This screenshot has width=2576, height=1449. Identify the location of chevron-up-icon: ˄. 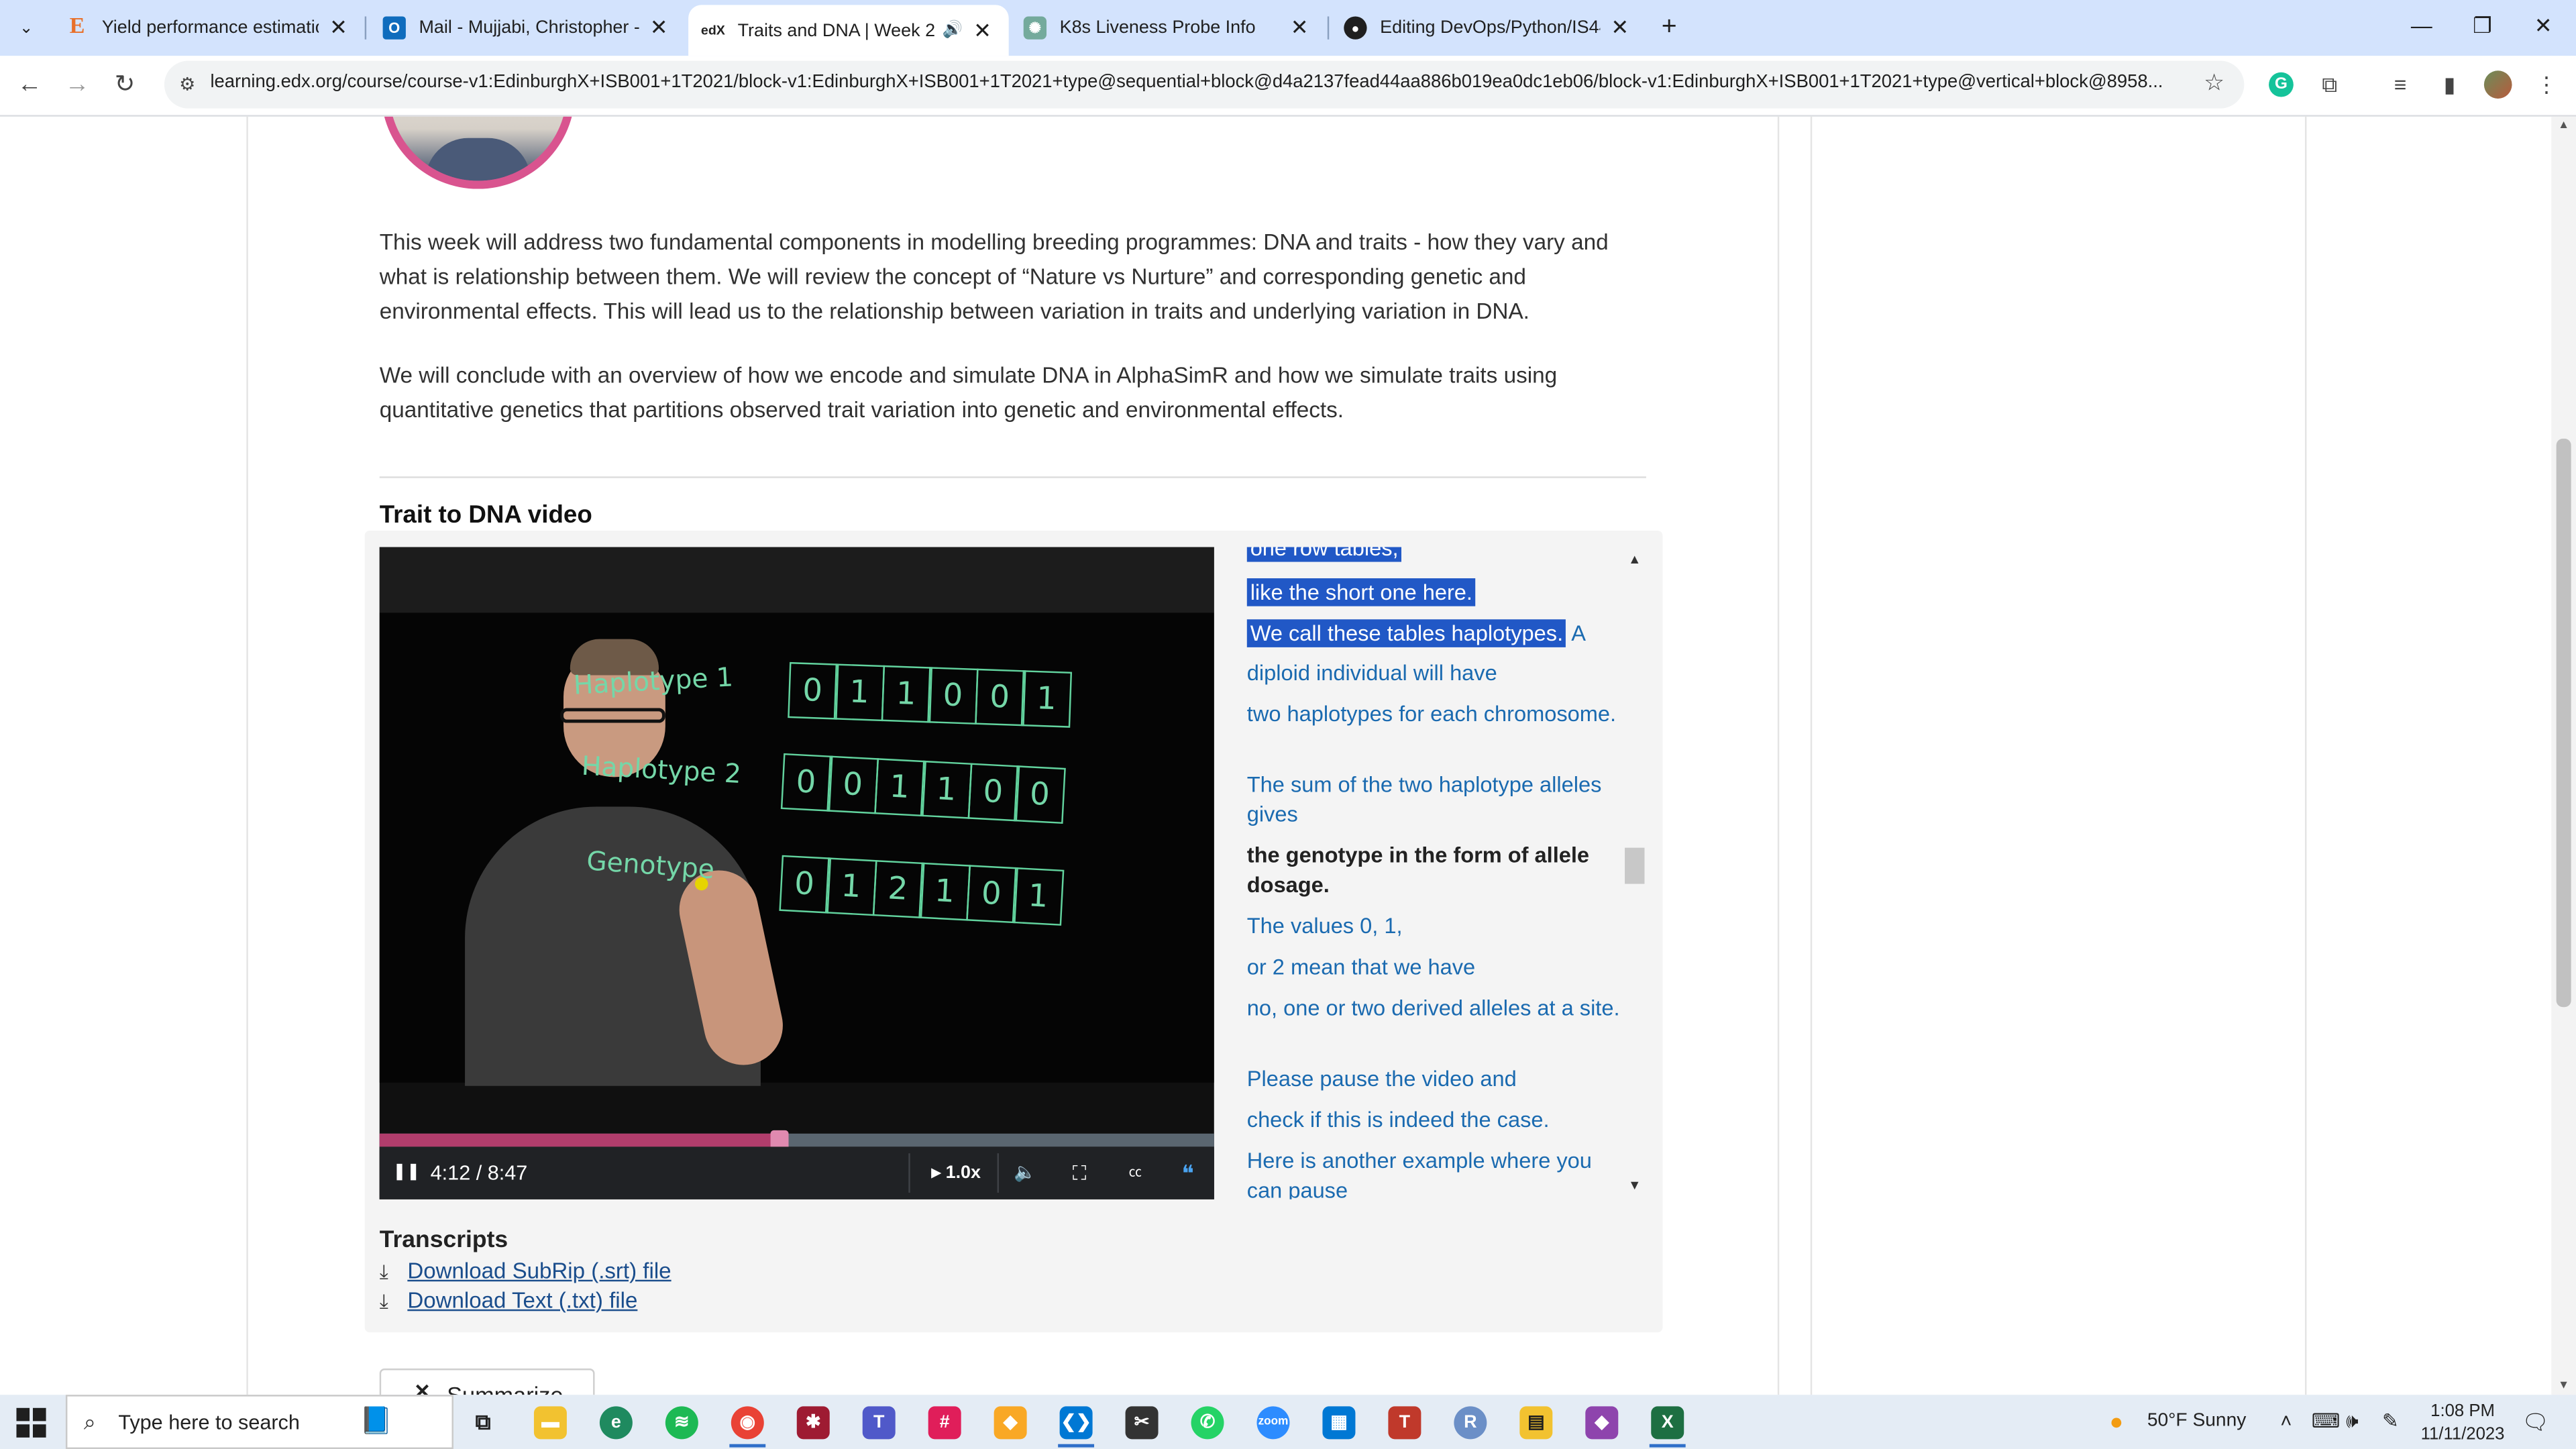
(2286, 1420).